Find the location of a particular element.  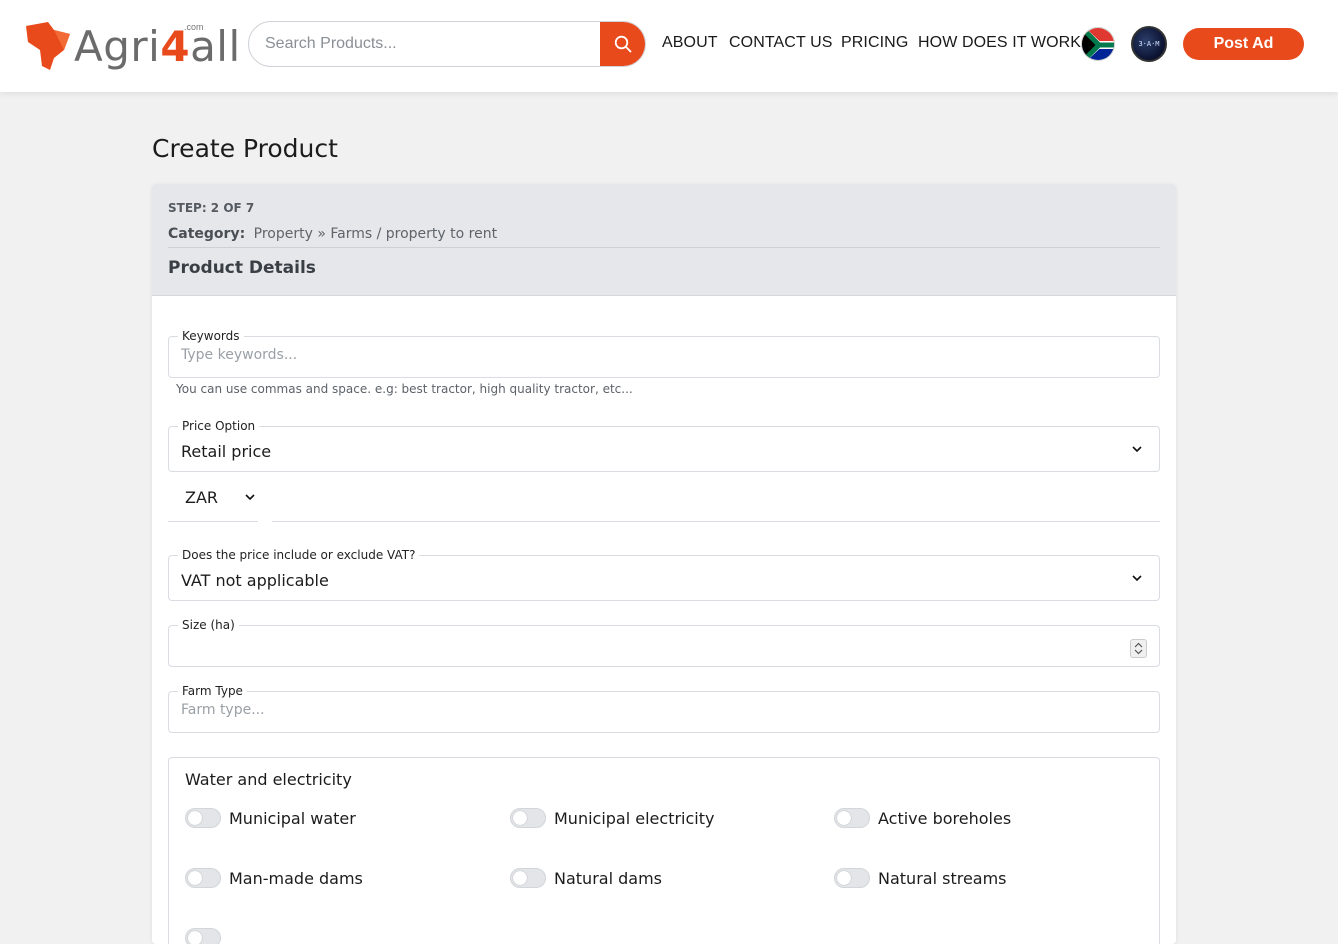

toggle-active-boreholes: Active boreholes is located at coordinates (922, 818).